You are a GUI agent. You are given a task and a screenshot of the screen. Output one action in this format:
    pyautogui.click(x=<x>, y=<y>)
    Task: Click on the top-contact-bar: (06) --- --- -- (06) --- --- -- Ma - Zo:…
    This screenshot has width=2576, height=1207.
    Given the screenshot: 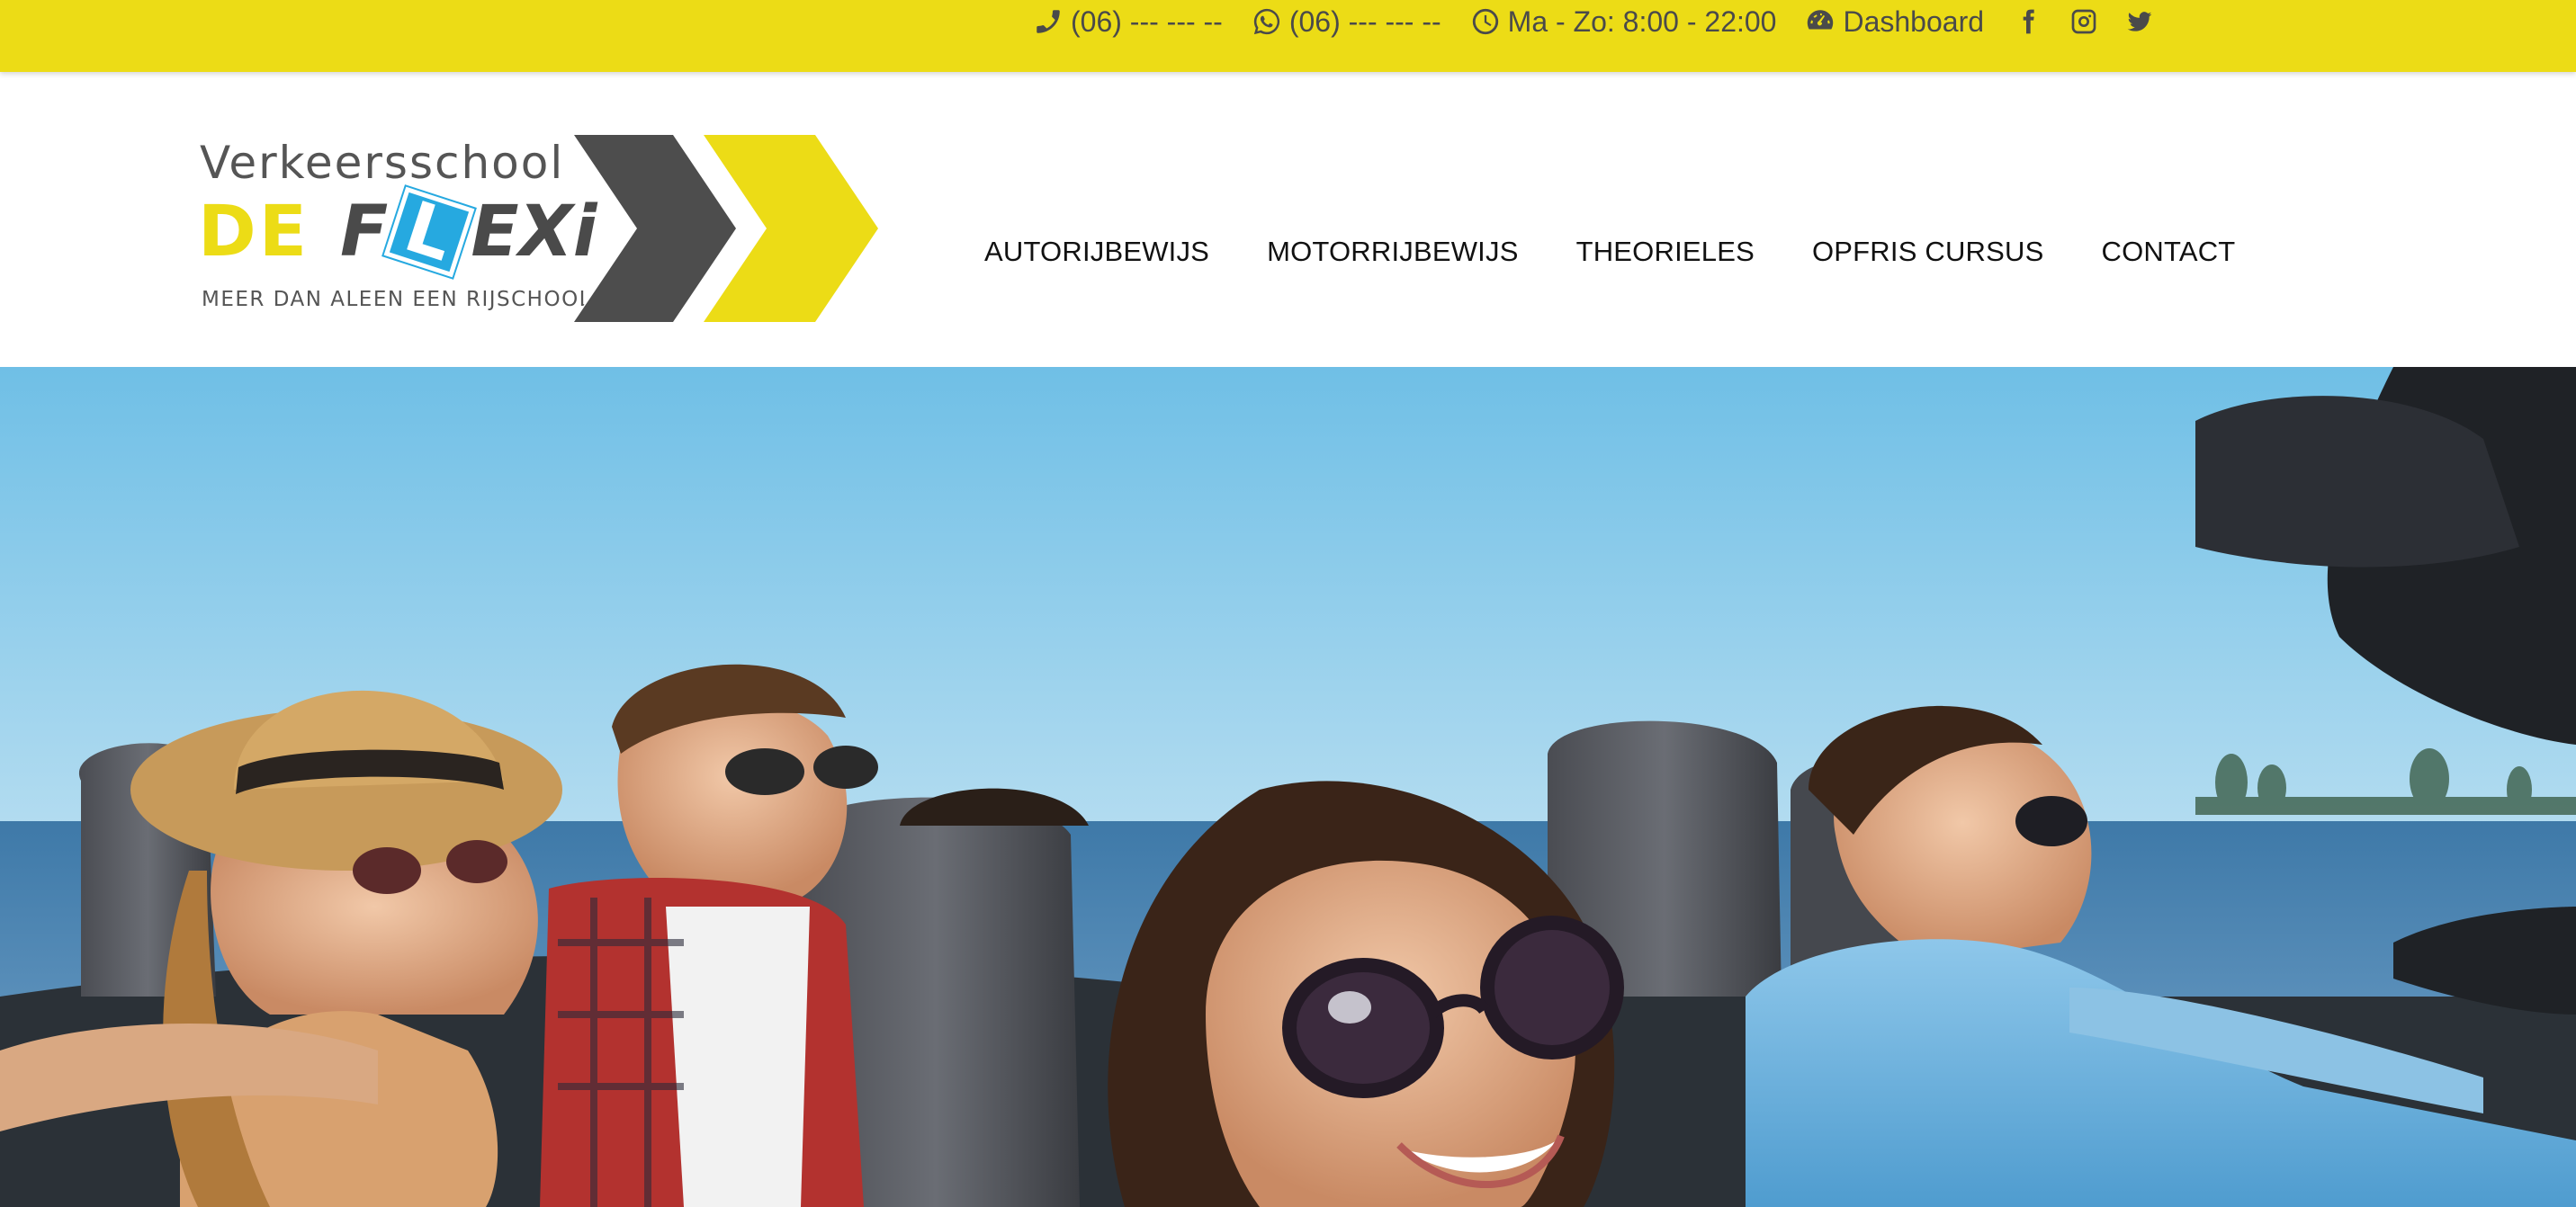 What is the action you would take?
    pyautogui.click(x=1288, y=36)
    